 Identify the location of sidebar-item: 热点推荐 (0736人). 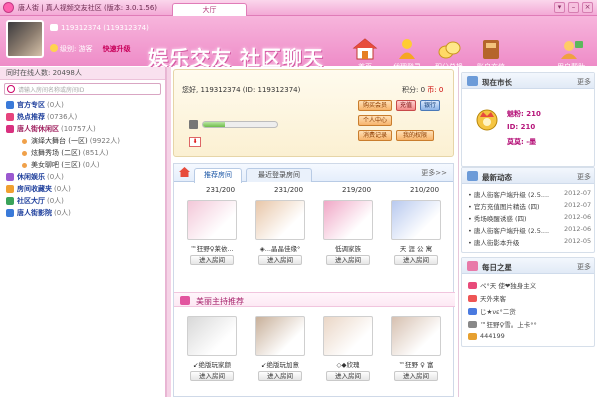
(82, 117).